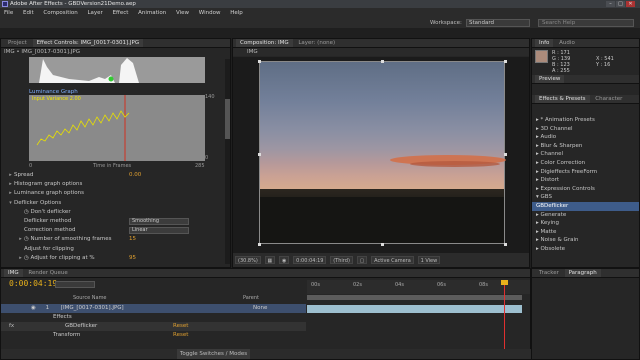 This screenshot has height=360, width=640. I want to click on maximize-button: □, so click(620, 4).